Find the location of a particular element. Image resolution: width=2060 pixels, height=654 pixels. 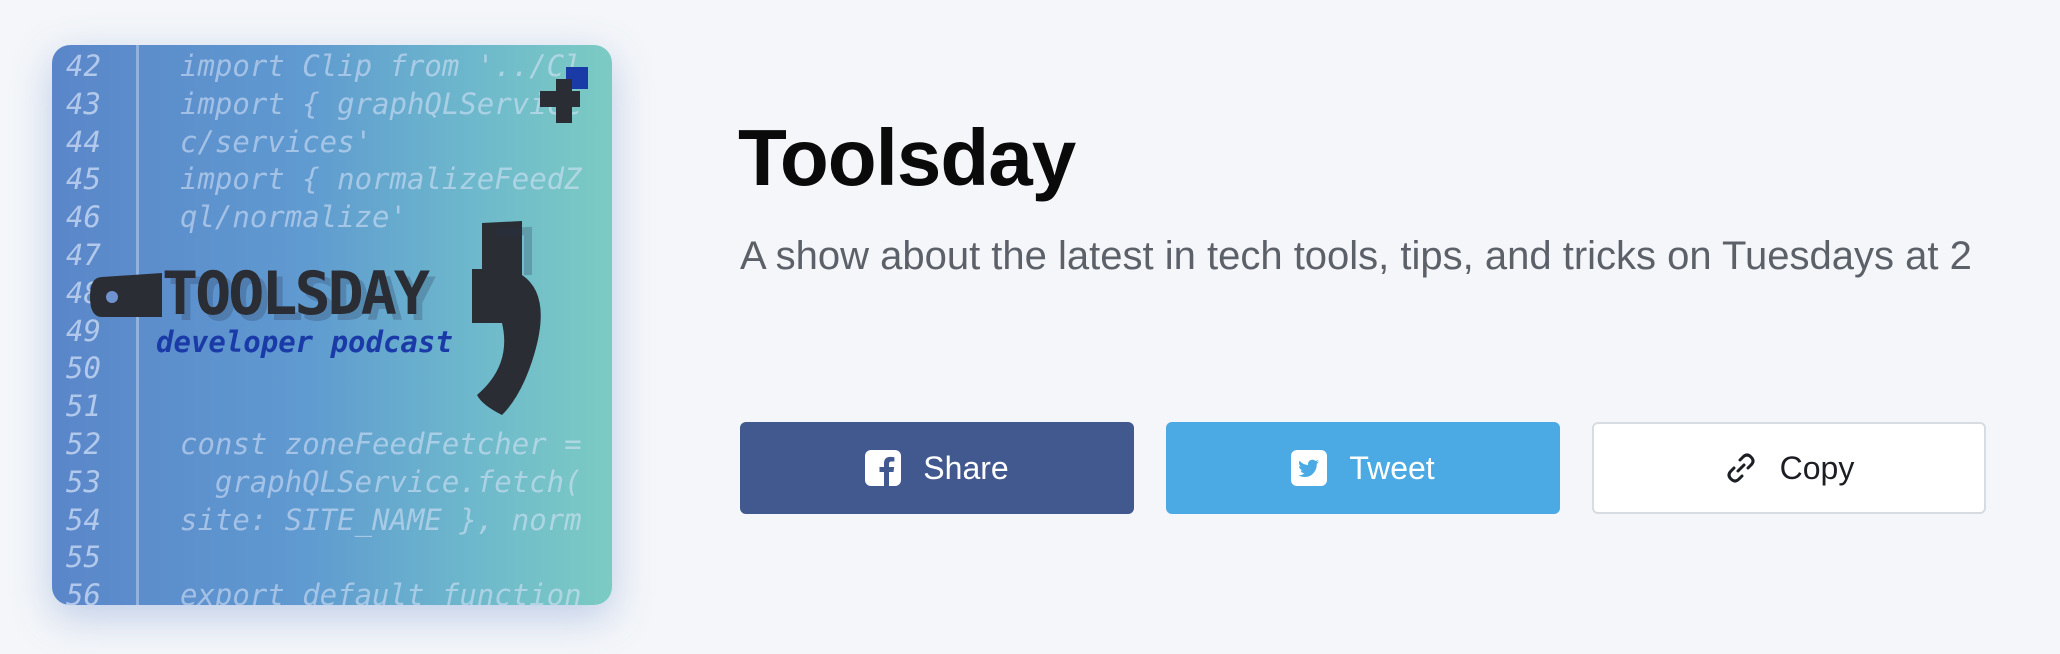

code-line-number: 44 is located at coordinates (83, 141).